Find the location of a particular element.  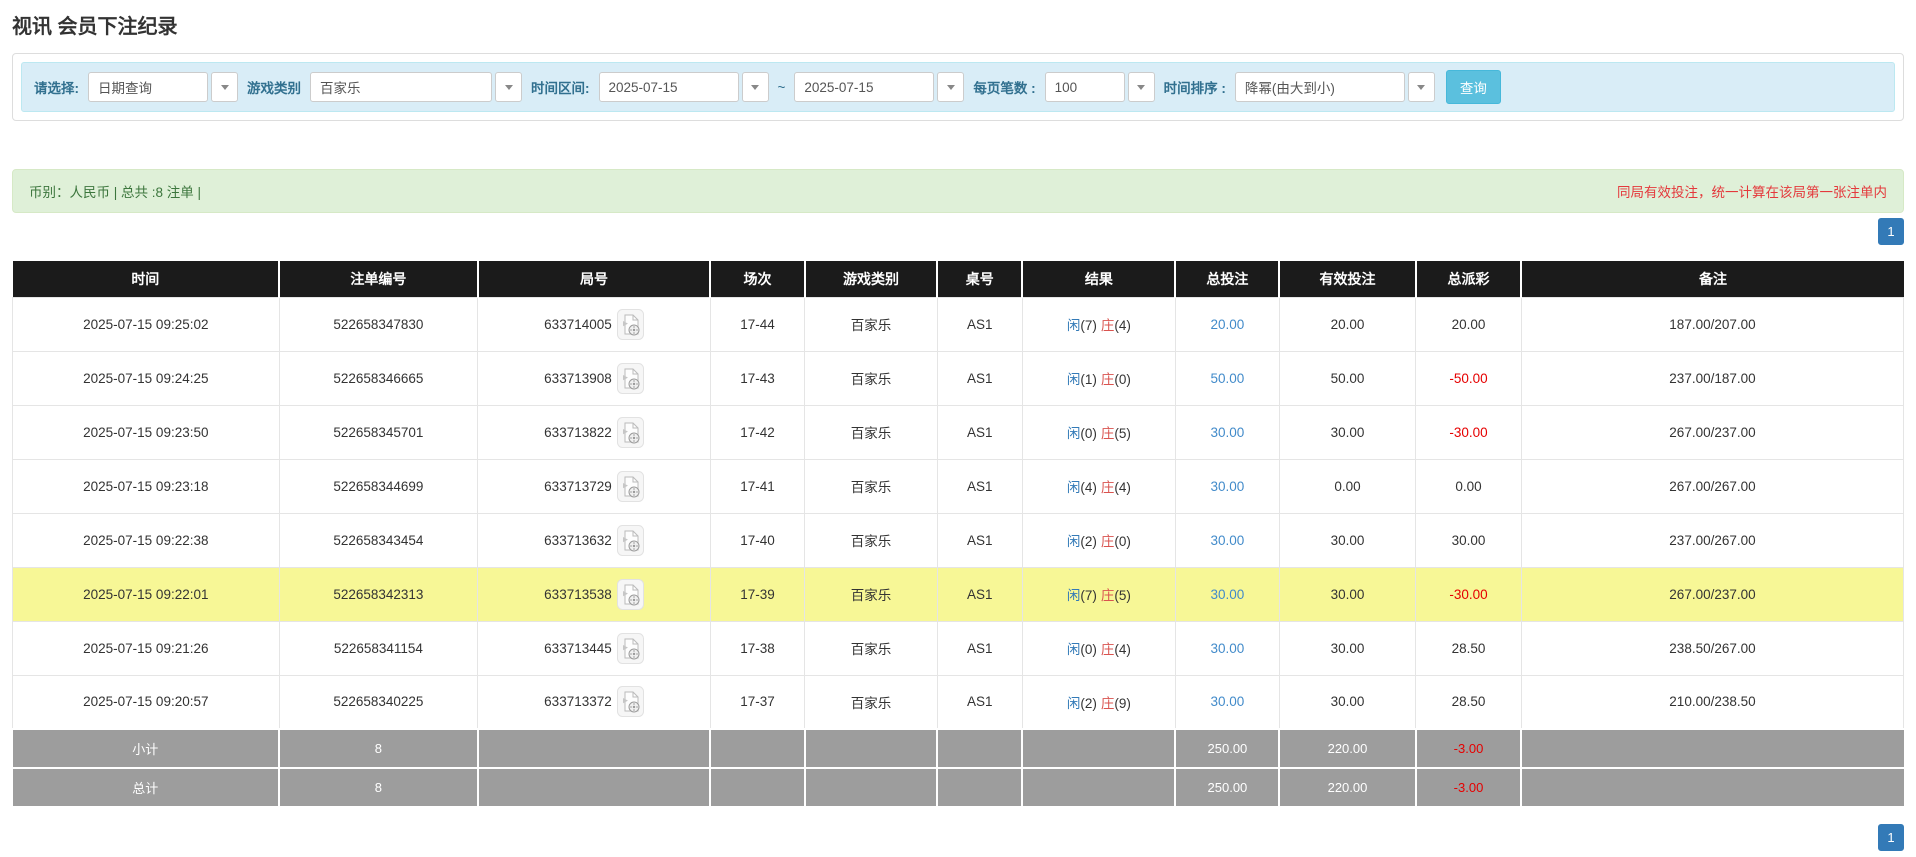

total-label: 总计 is located at coordinates (146, 787).